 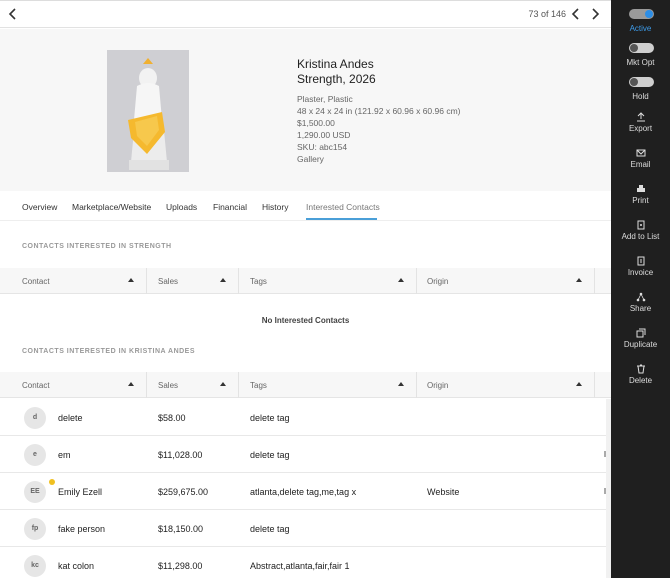 I want to click on share-label: Share, so click(x=640, y=308).